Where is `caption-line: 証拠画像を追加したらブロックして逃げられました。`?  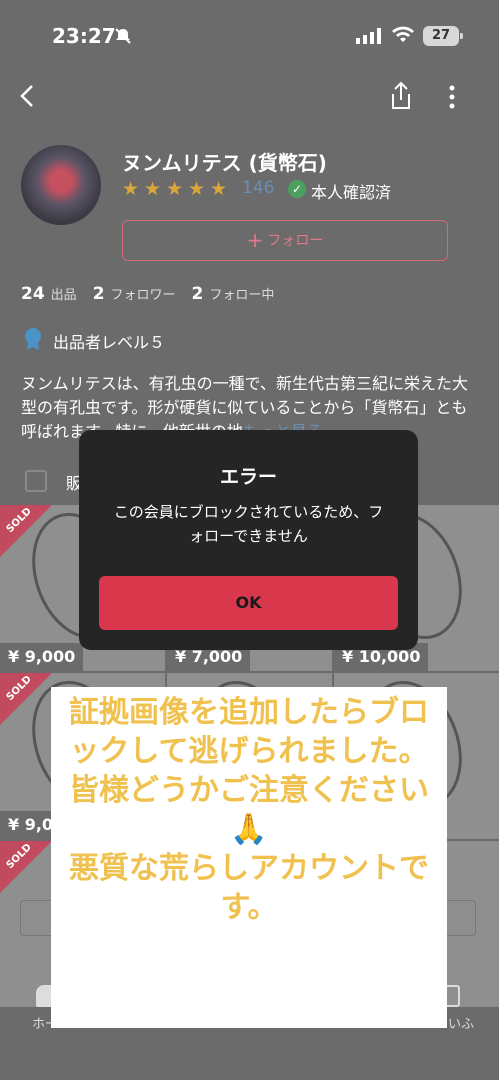
caption-line: 証拠画像を追加したらブロックして逃げられました。 is located at coordinates (249, 732).